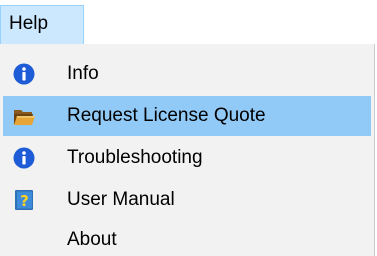 This screenshot has height=256, width=377. Describe the element at coordinates (121, 199) in the screenshot. I see `menu-item-user-manual-label: User Manual` at that location.